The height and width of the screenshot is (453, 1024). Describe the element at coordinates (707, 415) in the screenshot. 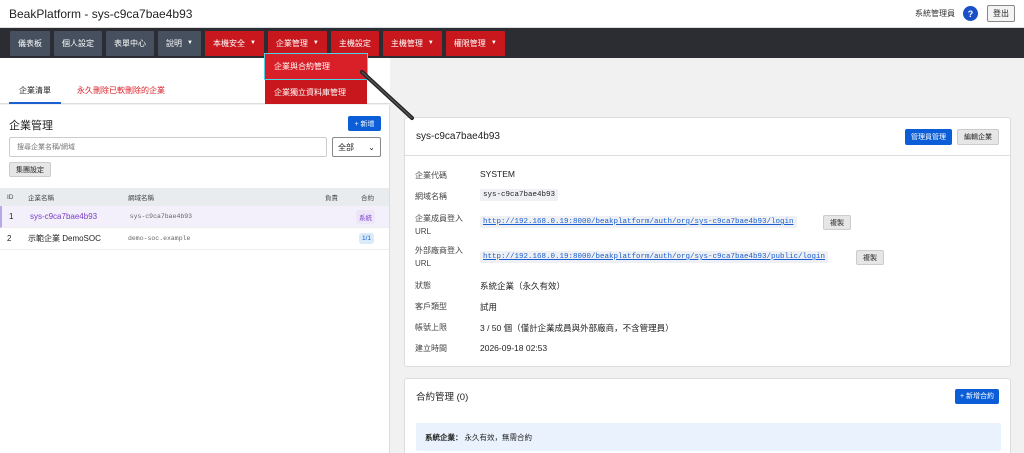

I see `contract-management-card: 合約管理 (0) + 新增合約 系統企業： 永久有效，無需合約` at that location.